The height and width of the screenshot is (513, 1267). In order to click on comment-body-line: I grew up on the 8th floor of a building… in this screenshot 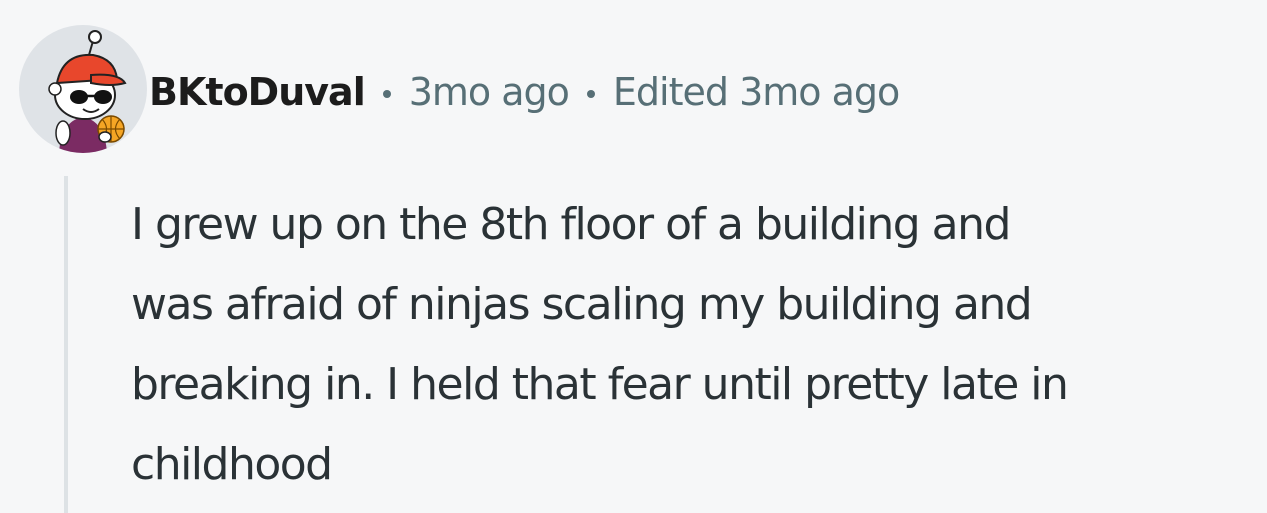, I will do `click(571, 224)`.